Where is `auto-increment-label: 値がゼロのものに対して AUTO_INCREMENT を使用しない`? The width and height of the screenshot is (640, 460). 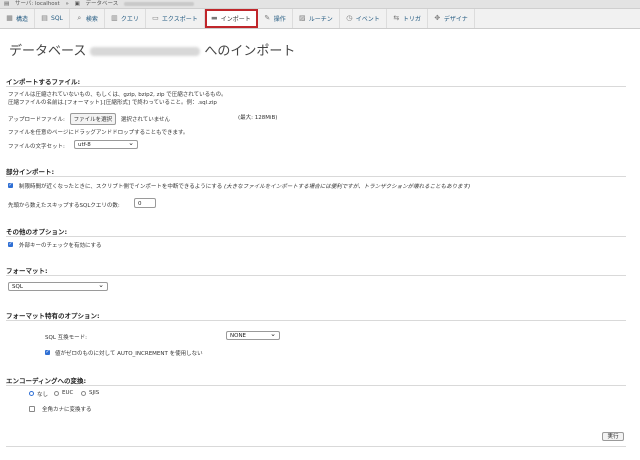 auto-increment-label: 値がゼロのものに対して AUTO_INCREMENT を使用しない is located at coordinates (129, 354).